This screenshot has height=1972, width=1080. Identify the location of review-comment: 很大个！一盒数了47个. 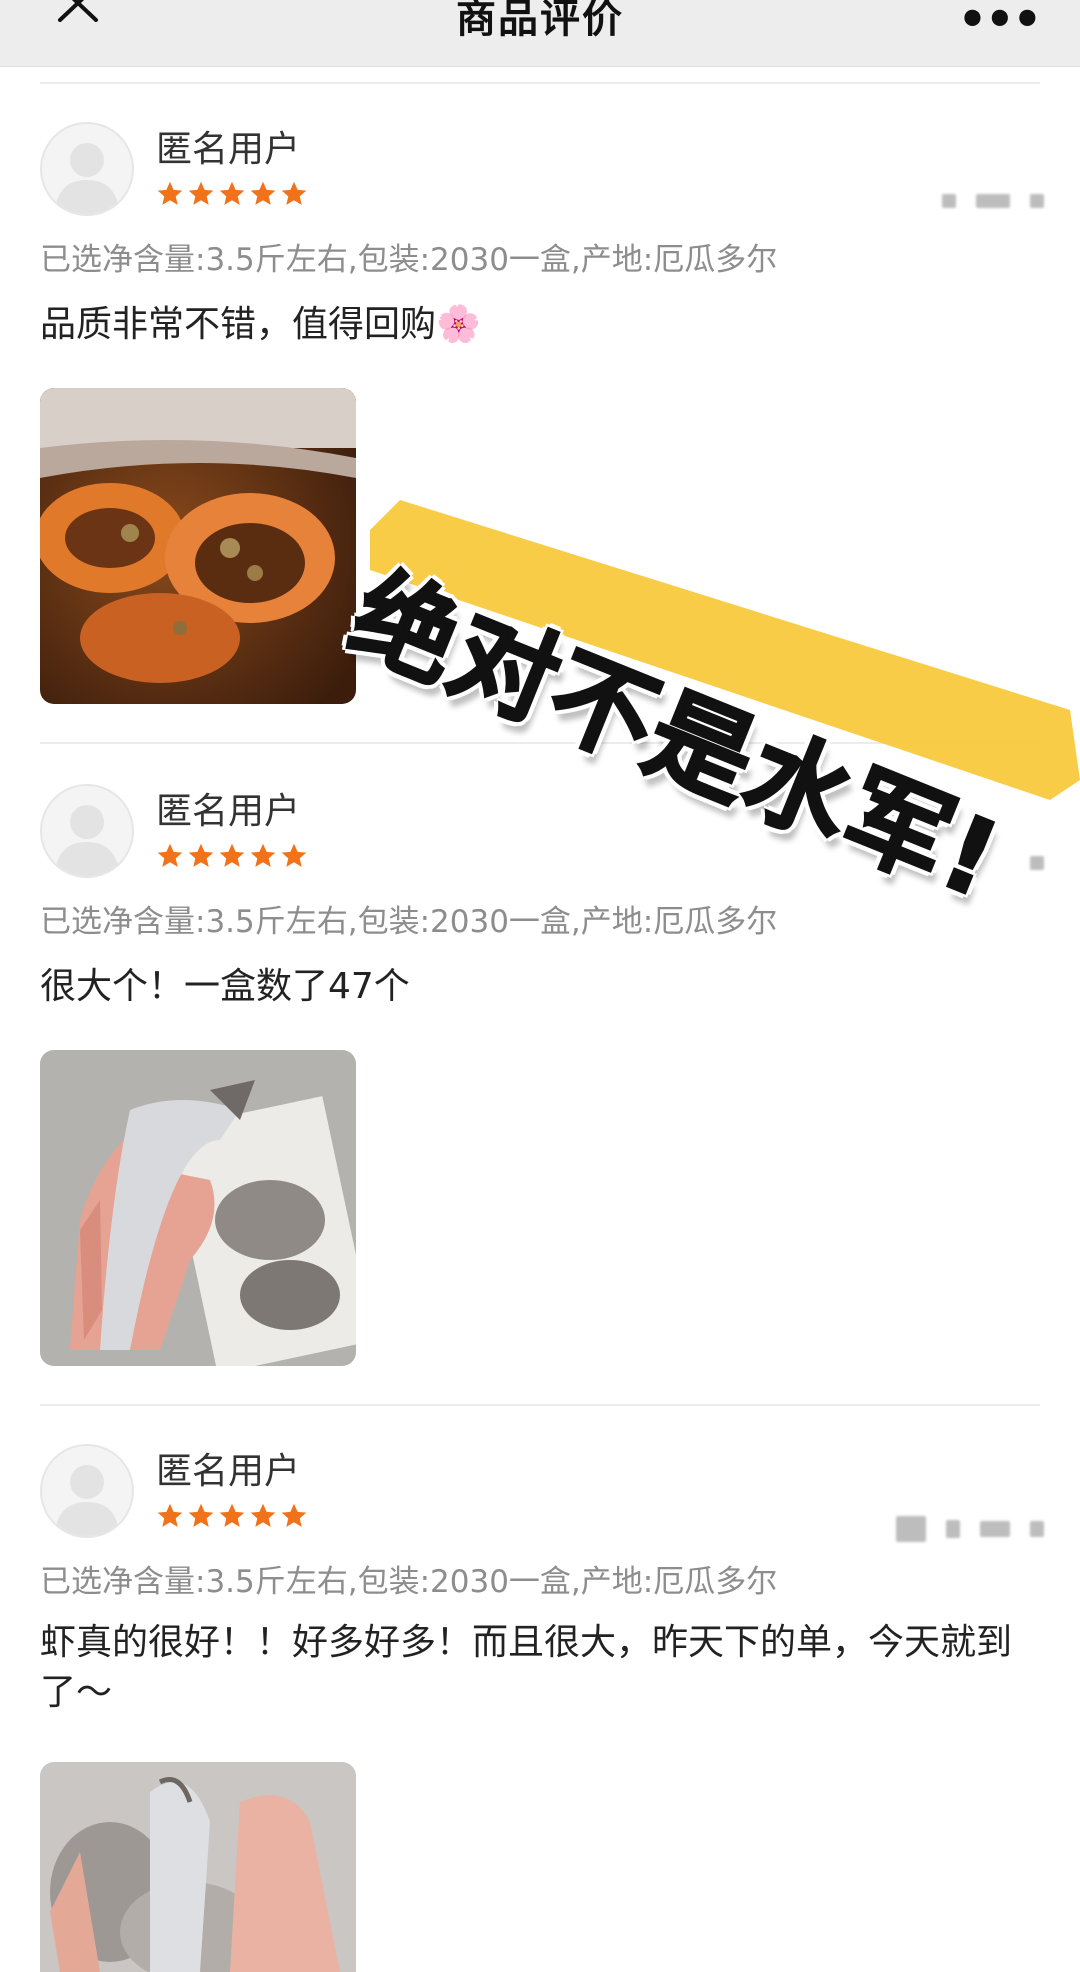
(225, 986).